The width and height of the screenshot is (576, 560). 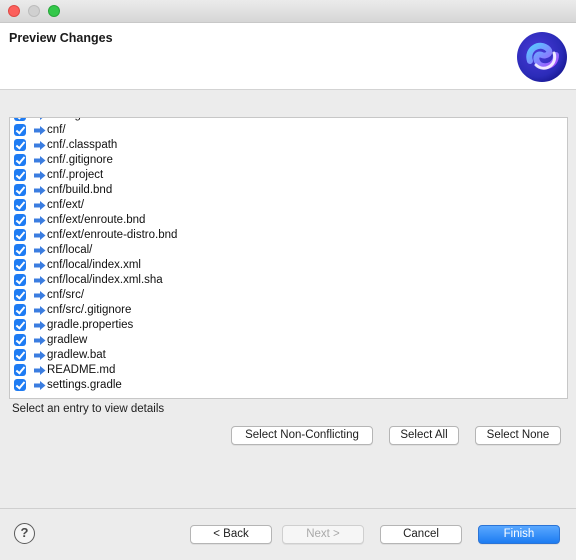 I want to click on list-item: README.md, so click(x=288, y=370).